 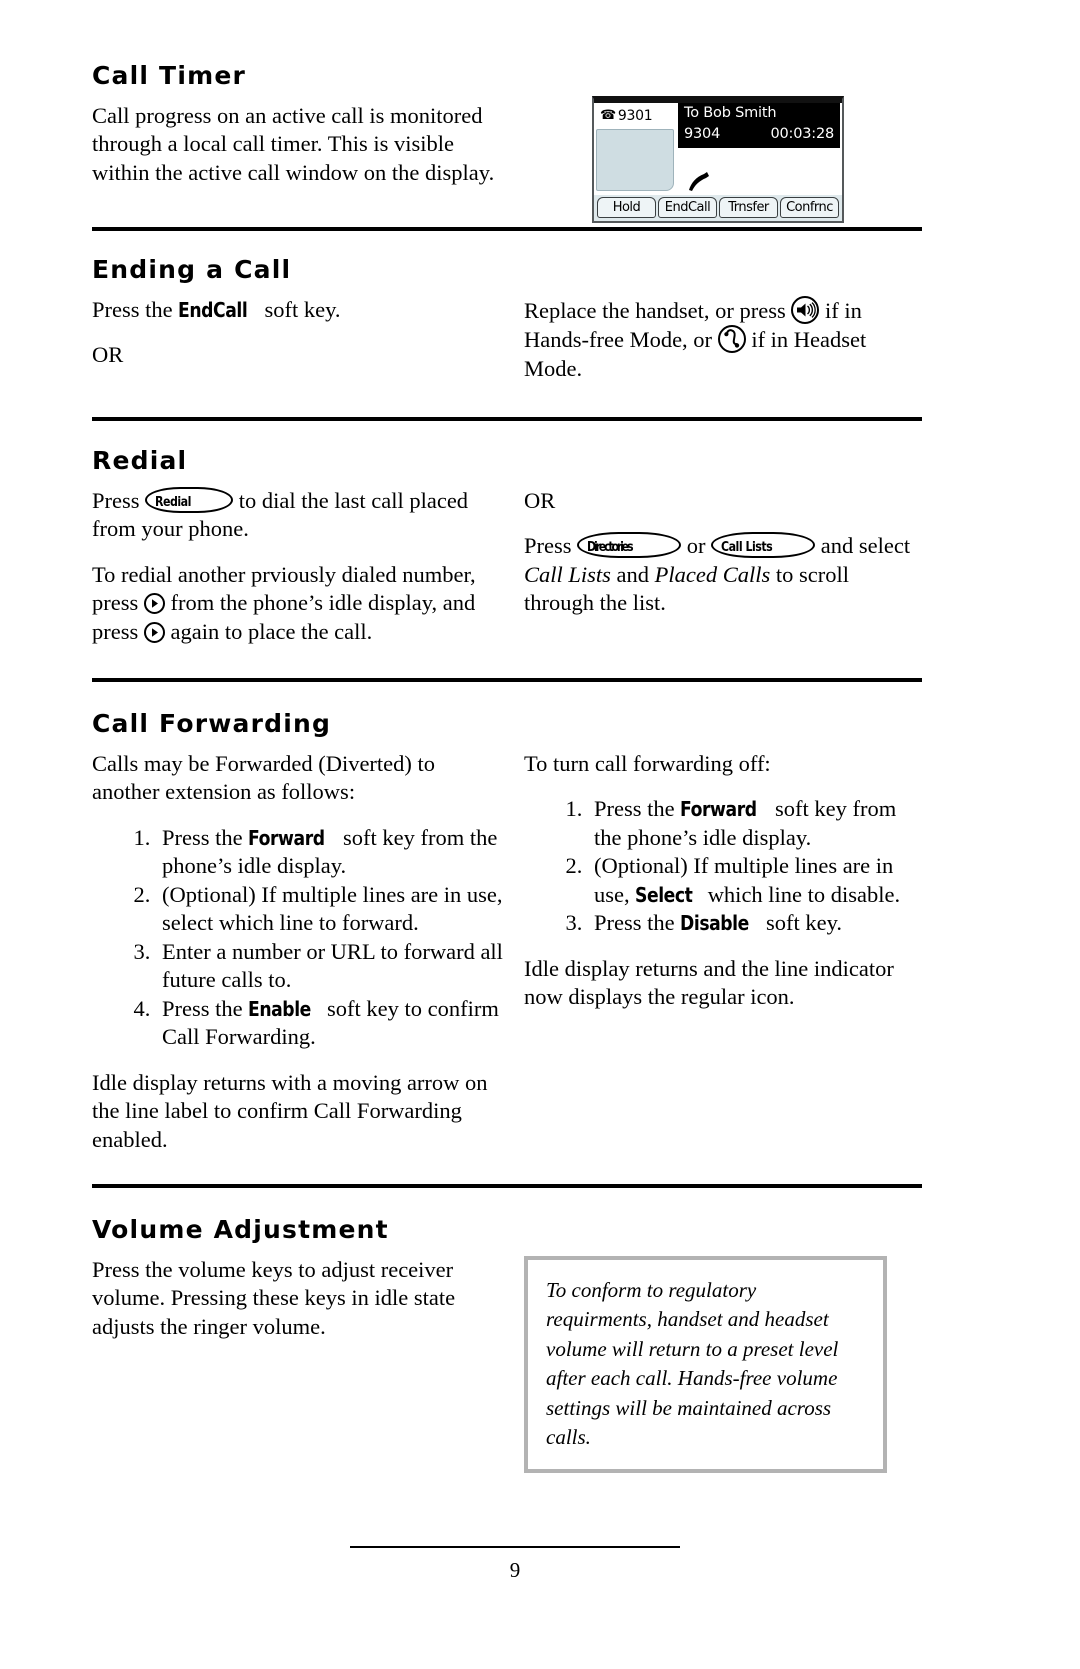 What do you see at coordinates (805, 309) in the screenshot?
I see `speaker-icon` at bounding box center [805, 309].